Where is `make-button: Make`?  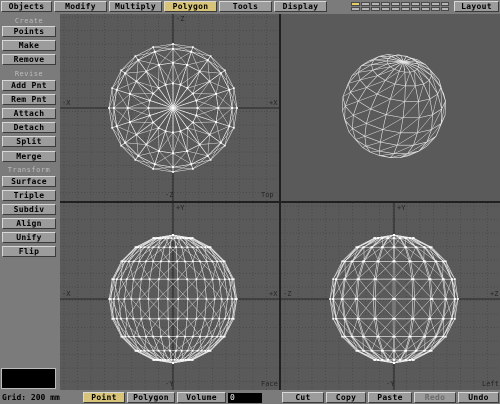 make-button: Make is located at coordinates (29, 45).